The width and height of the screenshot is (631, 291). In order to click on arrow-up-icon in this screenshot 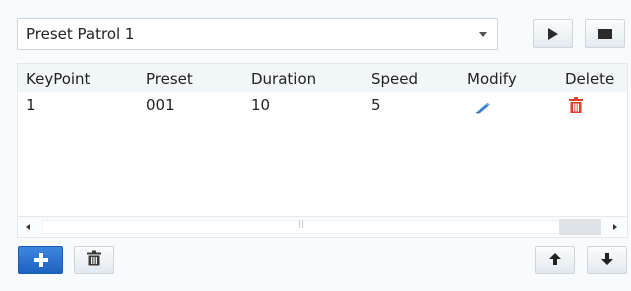, I will do `click(555, 260)`.